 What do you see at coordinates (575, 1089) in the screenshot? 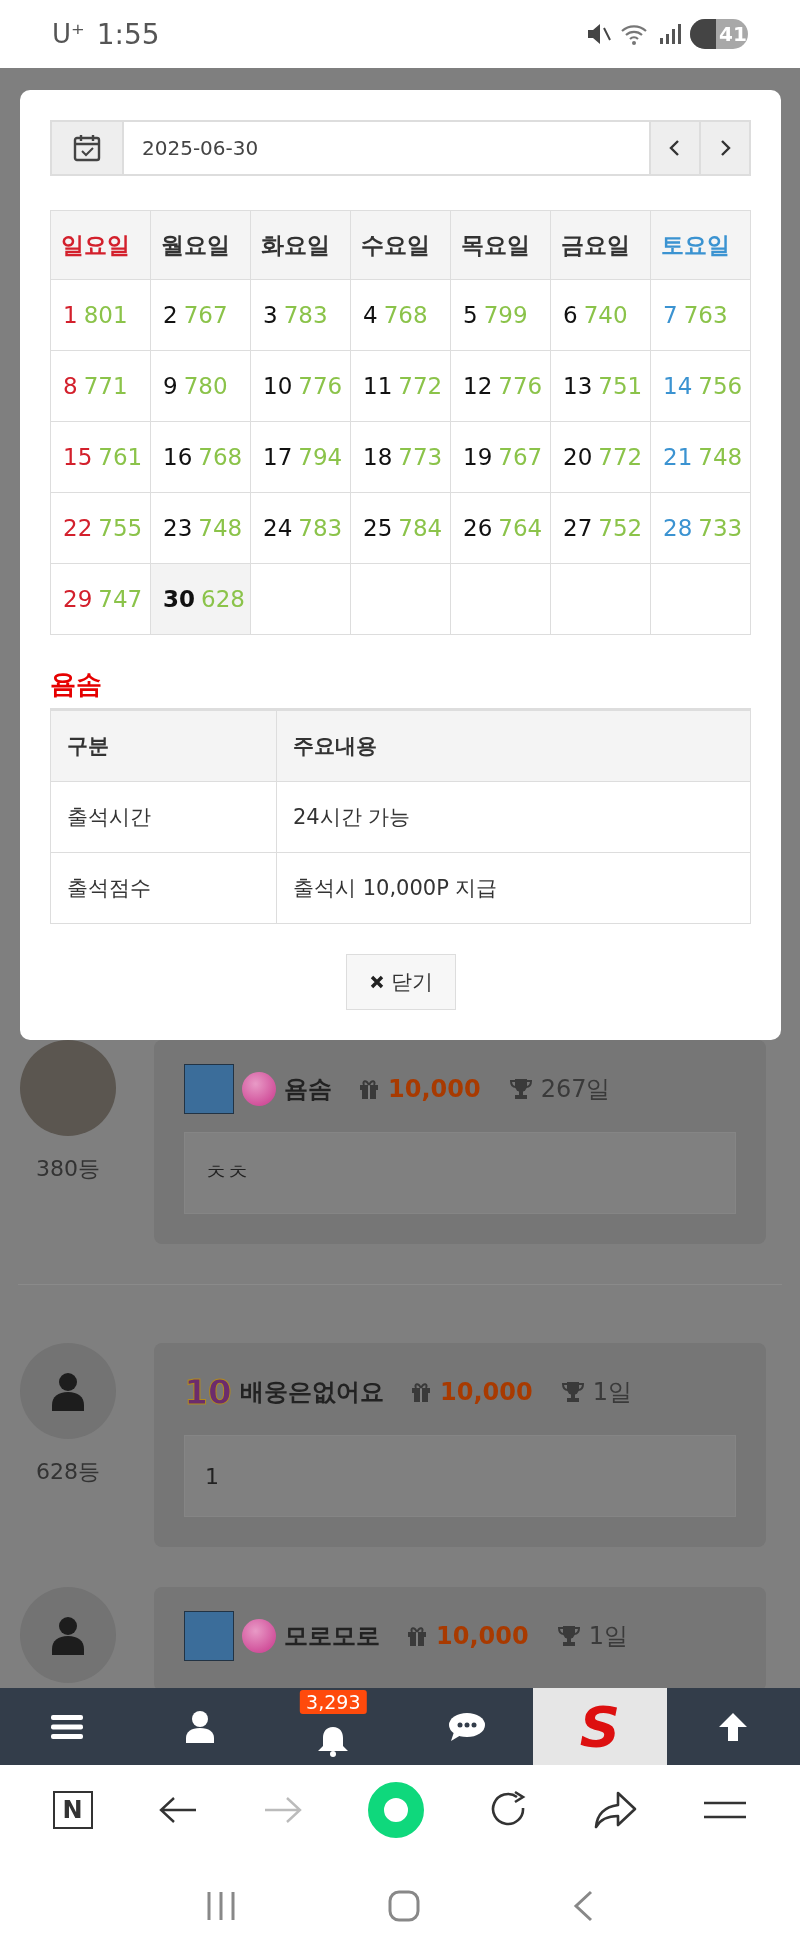
I see `attendance-days: 267일` at bounding box center [575, 1089].